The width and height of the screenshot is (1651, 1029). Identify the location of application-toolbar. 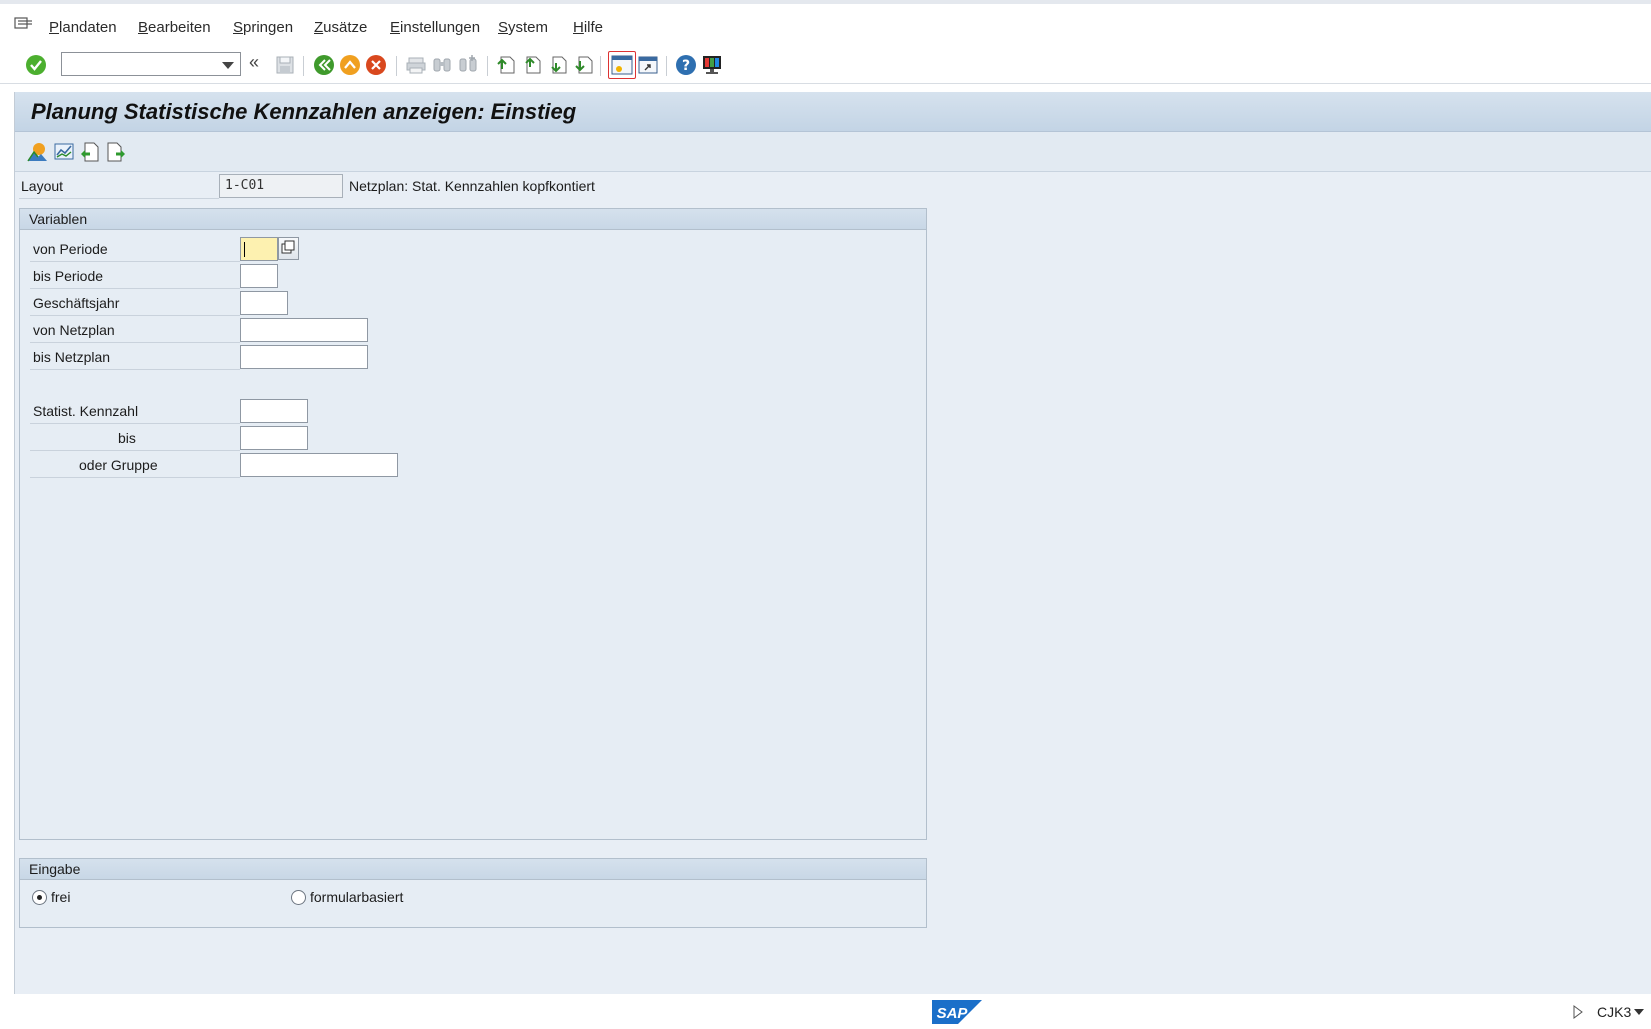
(833, 152).